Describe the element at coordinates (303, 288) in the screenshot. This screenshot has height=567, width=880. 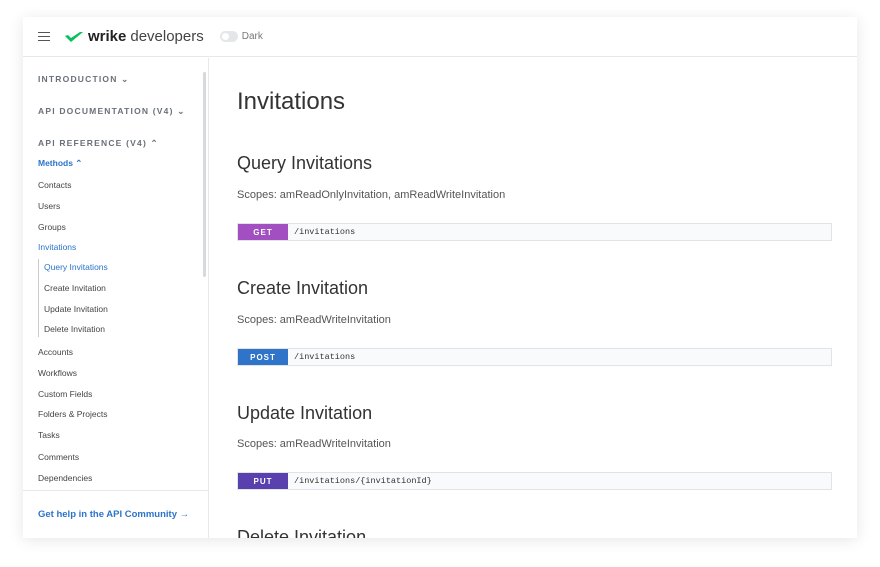
I see `section-title: Create Invitation` at that location.